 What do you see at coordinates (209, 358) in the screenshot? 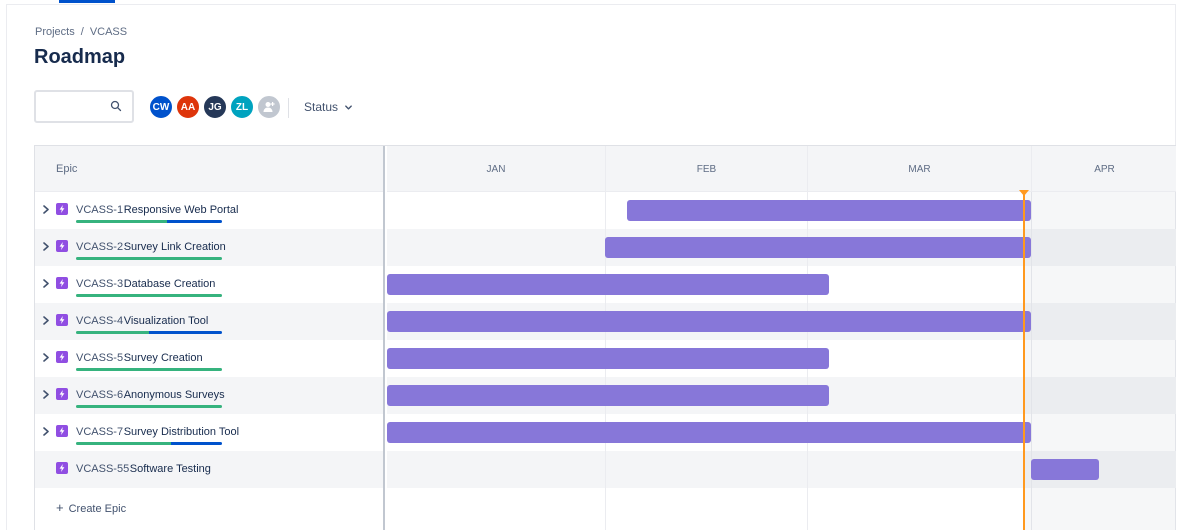
I see `epic-row: VCASS-5 Survey Creation` at bounding box center [209, 358].